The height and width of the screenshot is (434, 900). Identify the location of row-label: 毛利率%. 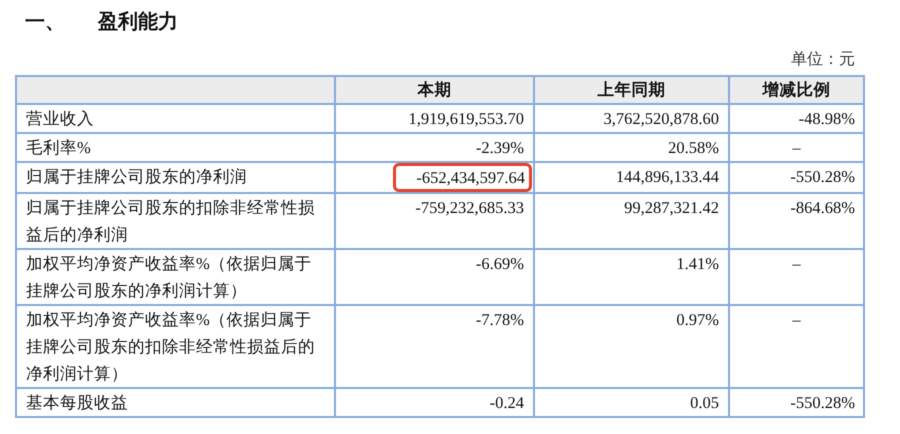
(58, 147).